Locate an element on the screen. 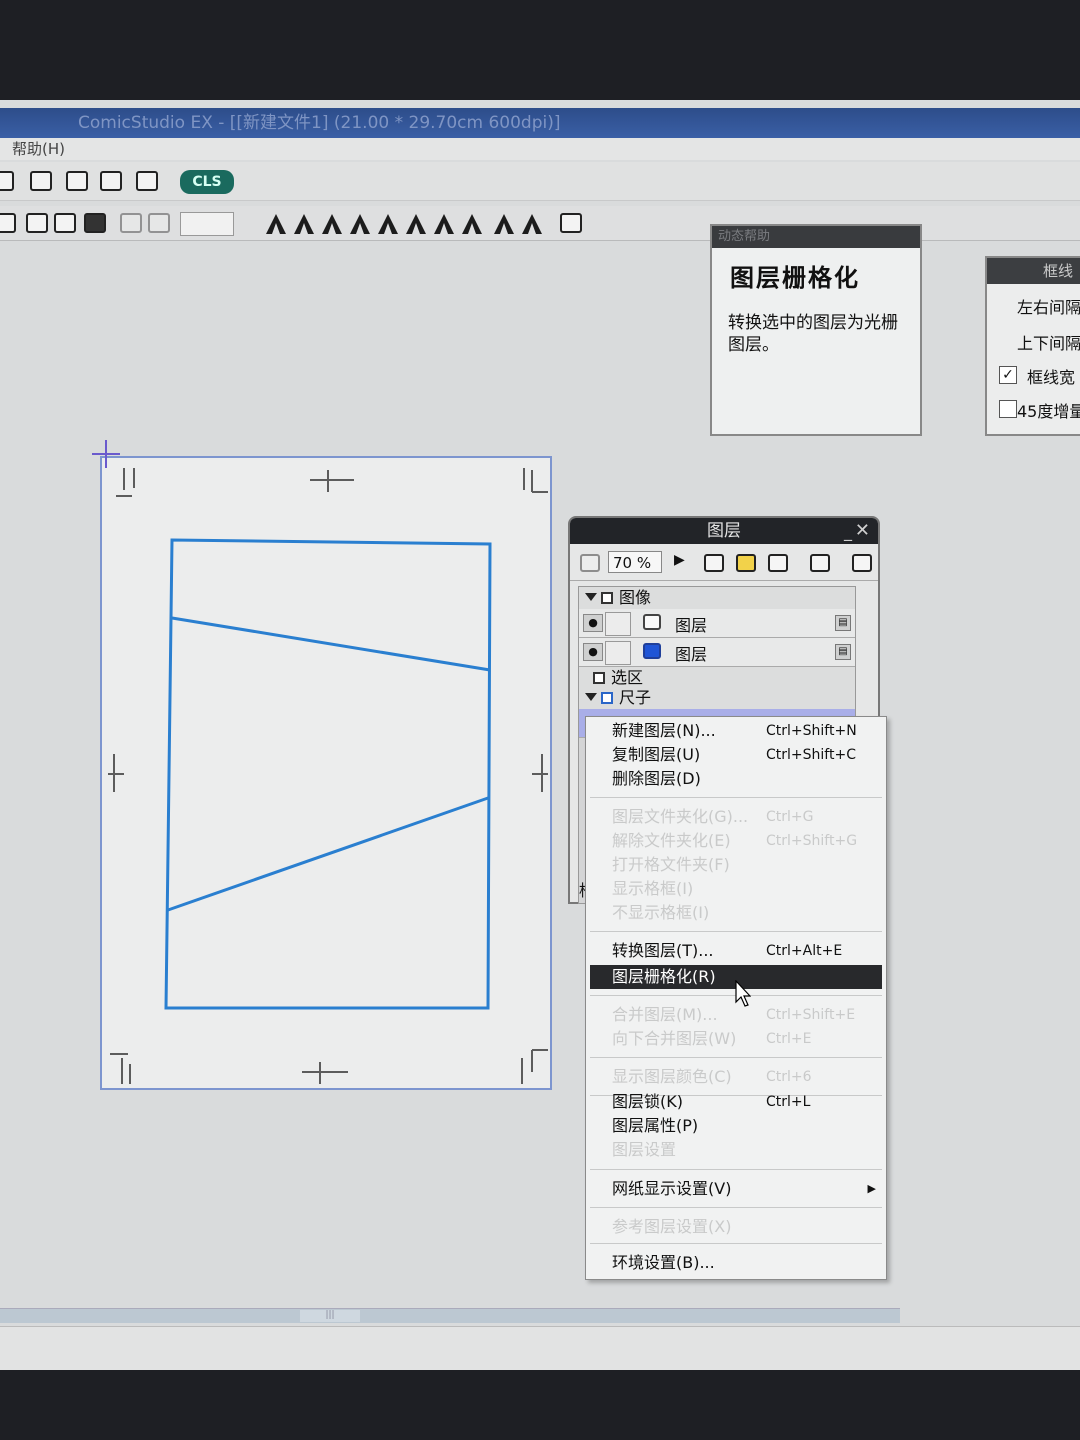 Image resolution: width=1080 pixels, height=1440 pixels. layers-title-text: 图层 is located at coordinates (724, 531).